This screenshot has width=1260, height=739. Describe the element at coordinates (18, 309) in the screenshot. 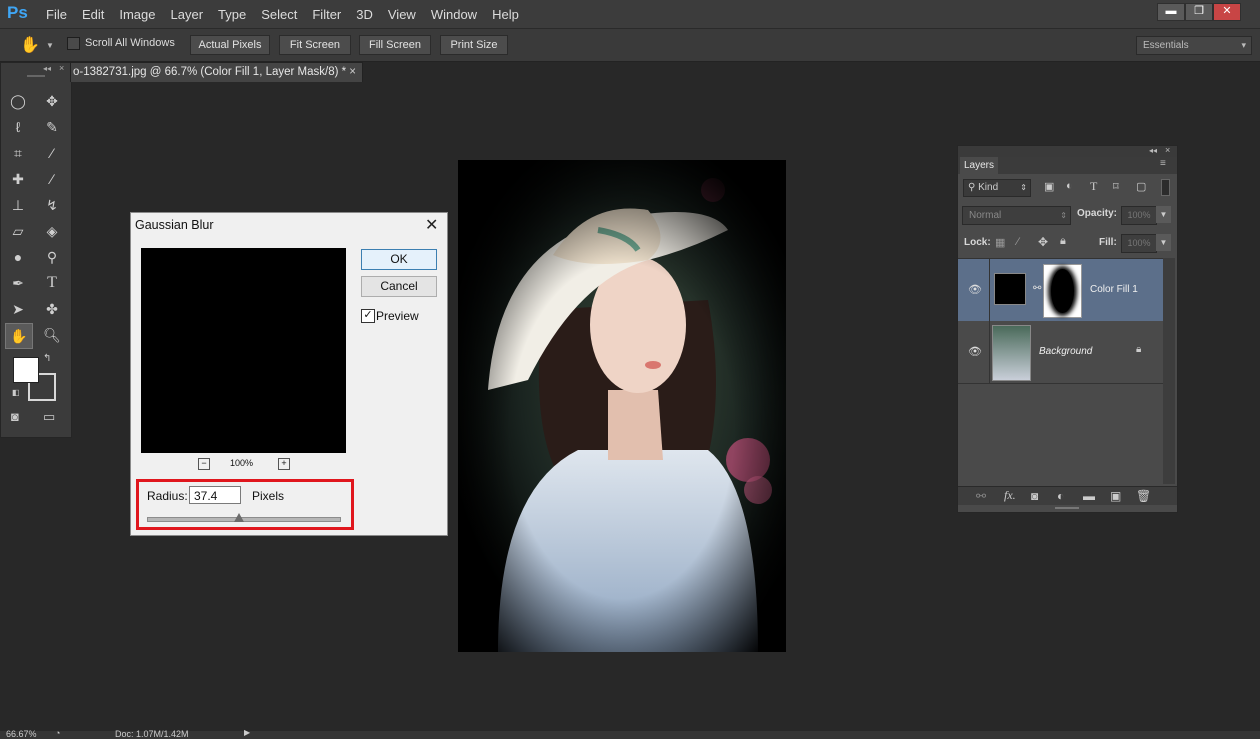

I see `path-selection-tool-icon: ➤` at that location.